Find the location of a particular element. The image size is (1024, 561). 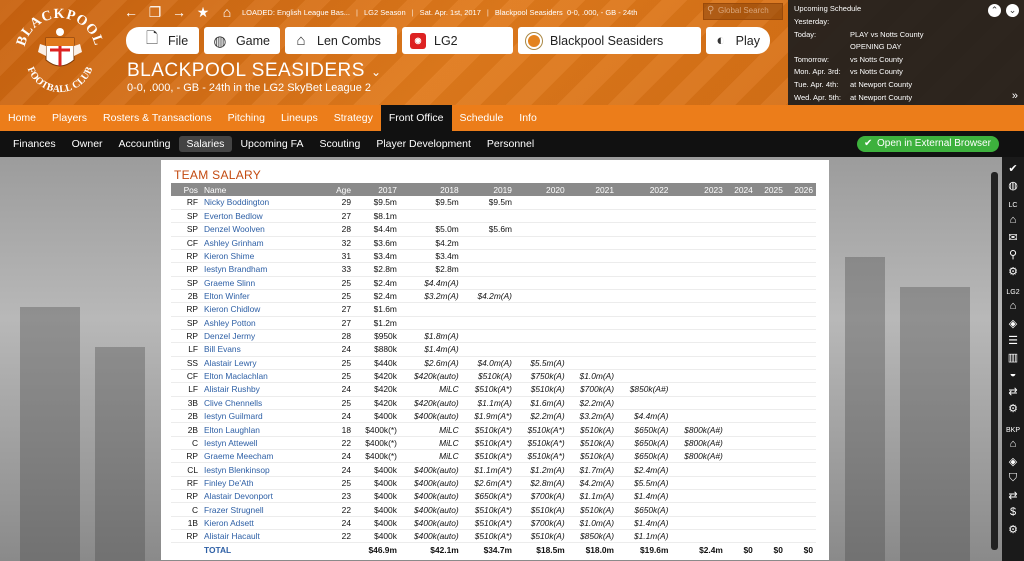

scrollbar is located at coordinates (994, 361).